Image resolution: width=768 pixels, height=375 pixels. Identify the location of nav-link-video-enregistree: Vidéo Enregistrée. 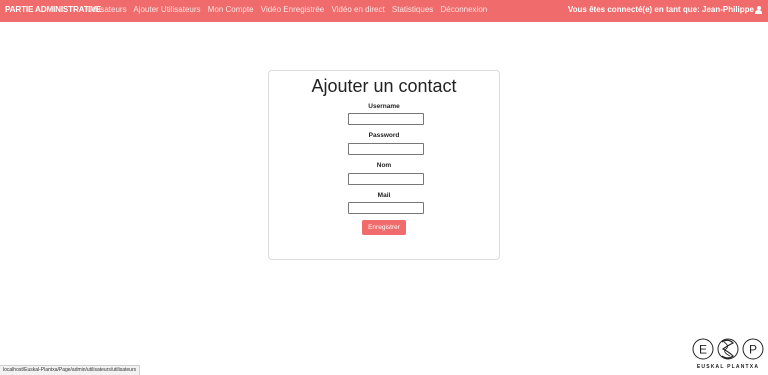
(292, 9).